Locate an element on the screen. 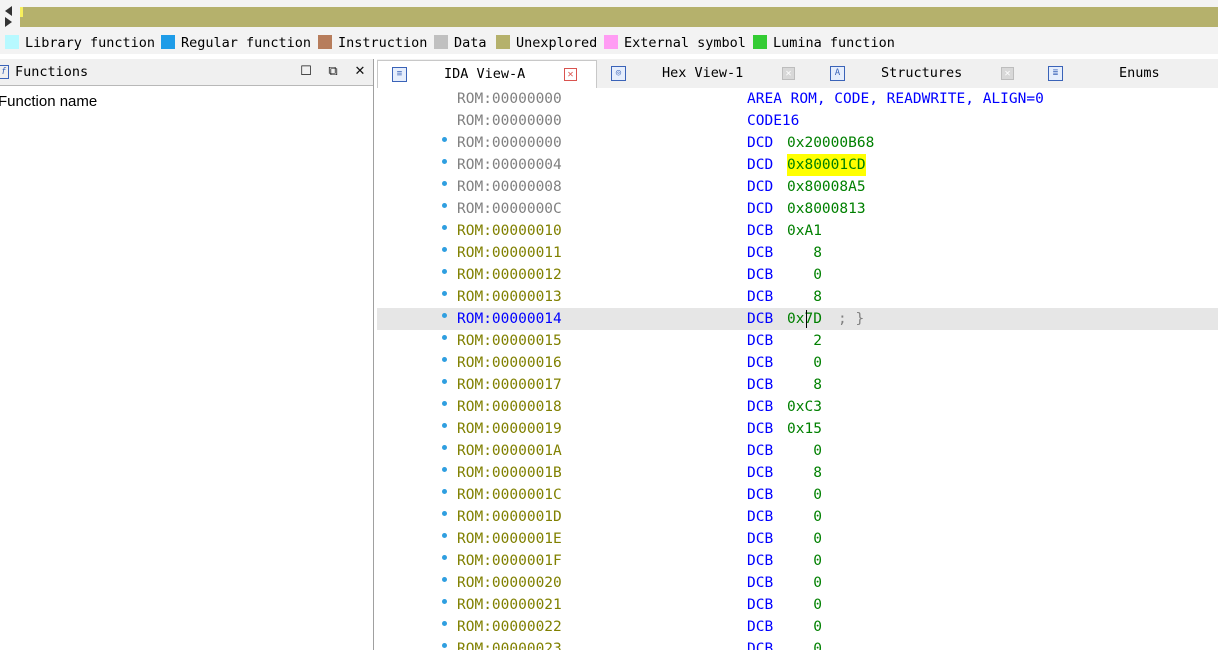 The width and height of the screenshot is (1218, 650). disassembly-row: ROM:00000008 DCD 0x80008A5 is located at coordinates (797, 187).